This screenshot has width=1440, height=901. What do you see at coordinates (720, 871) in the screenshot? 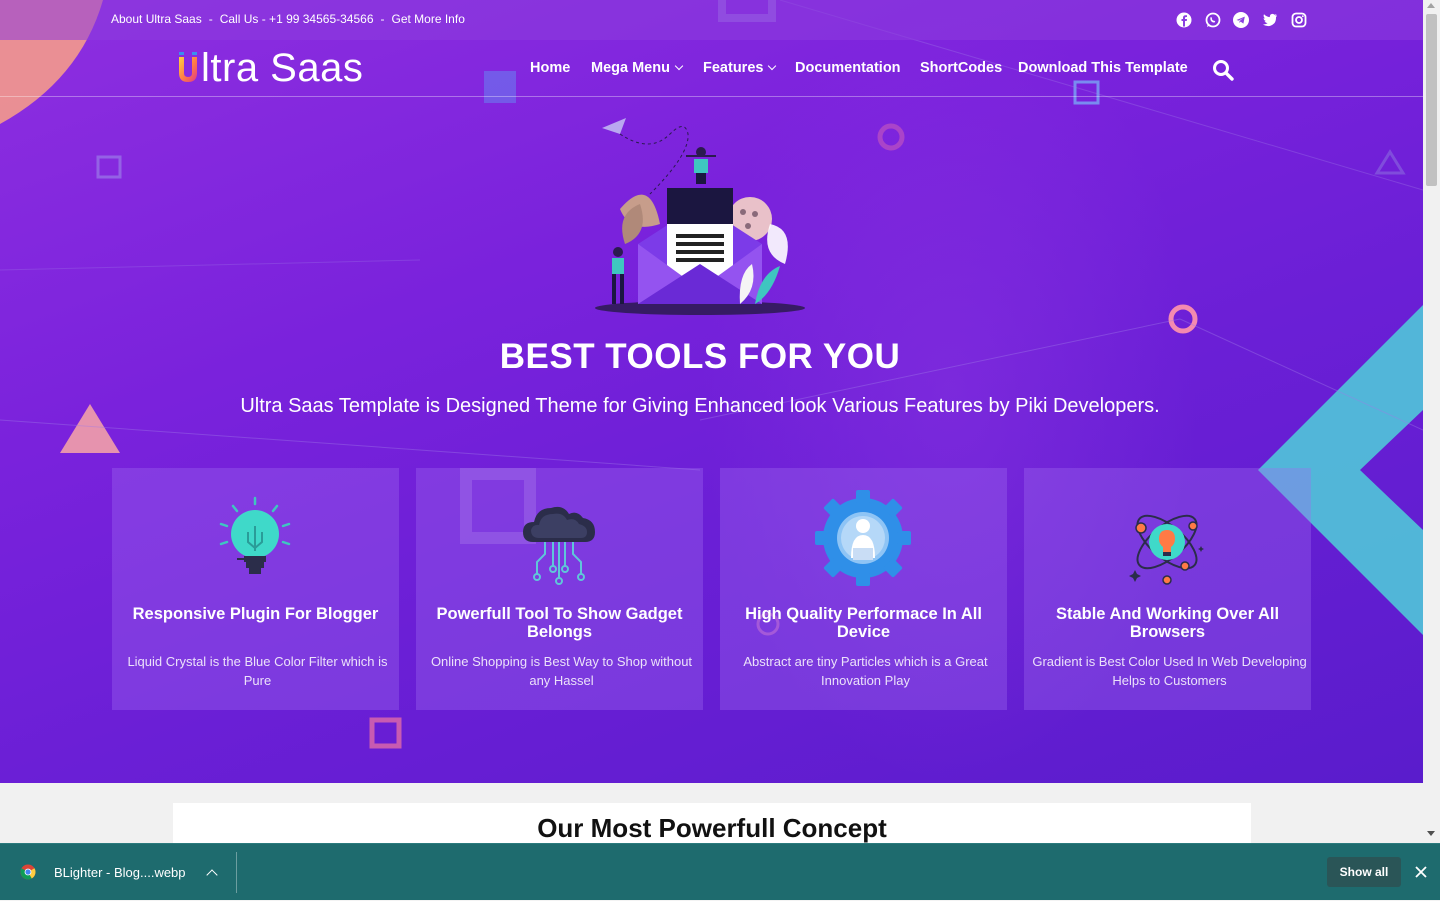
I see `download-bar: BLighter - Blog....webp Show all` at bounding box center [720, 871].